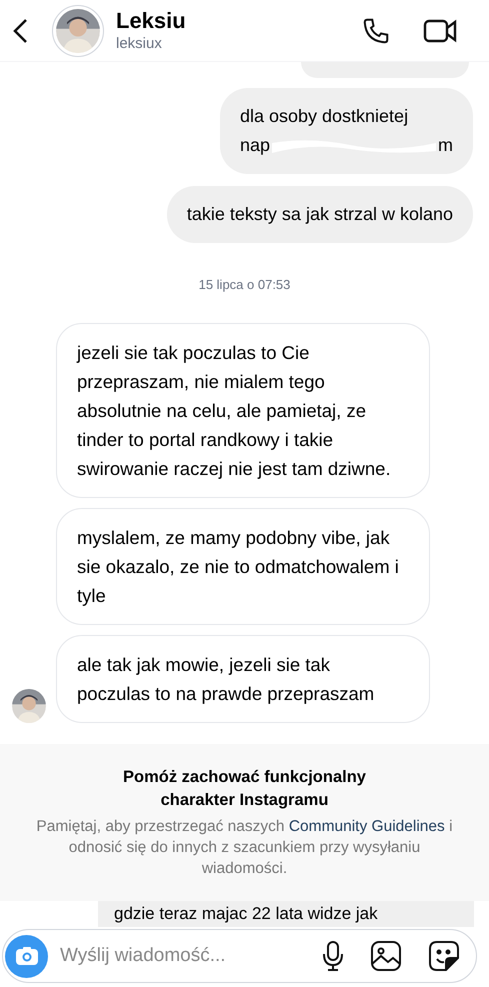  I want to click on timestamp: 15 lipca o 07:53, so click(244, 285).